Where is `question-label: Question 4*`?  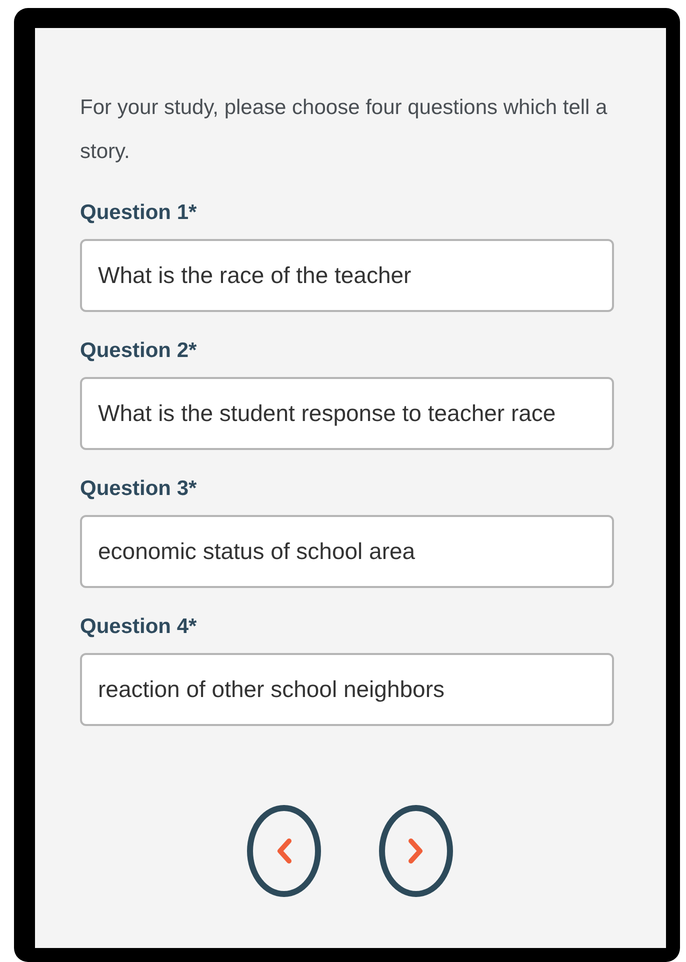 question-label: Question 4* is located at coordinates (138, 627).